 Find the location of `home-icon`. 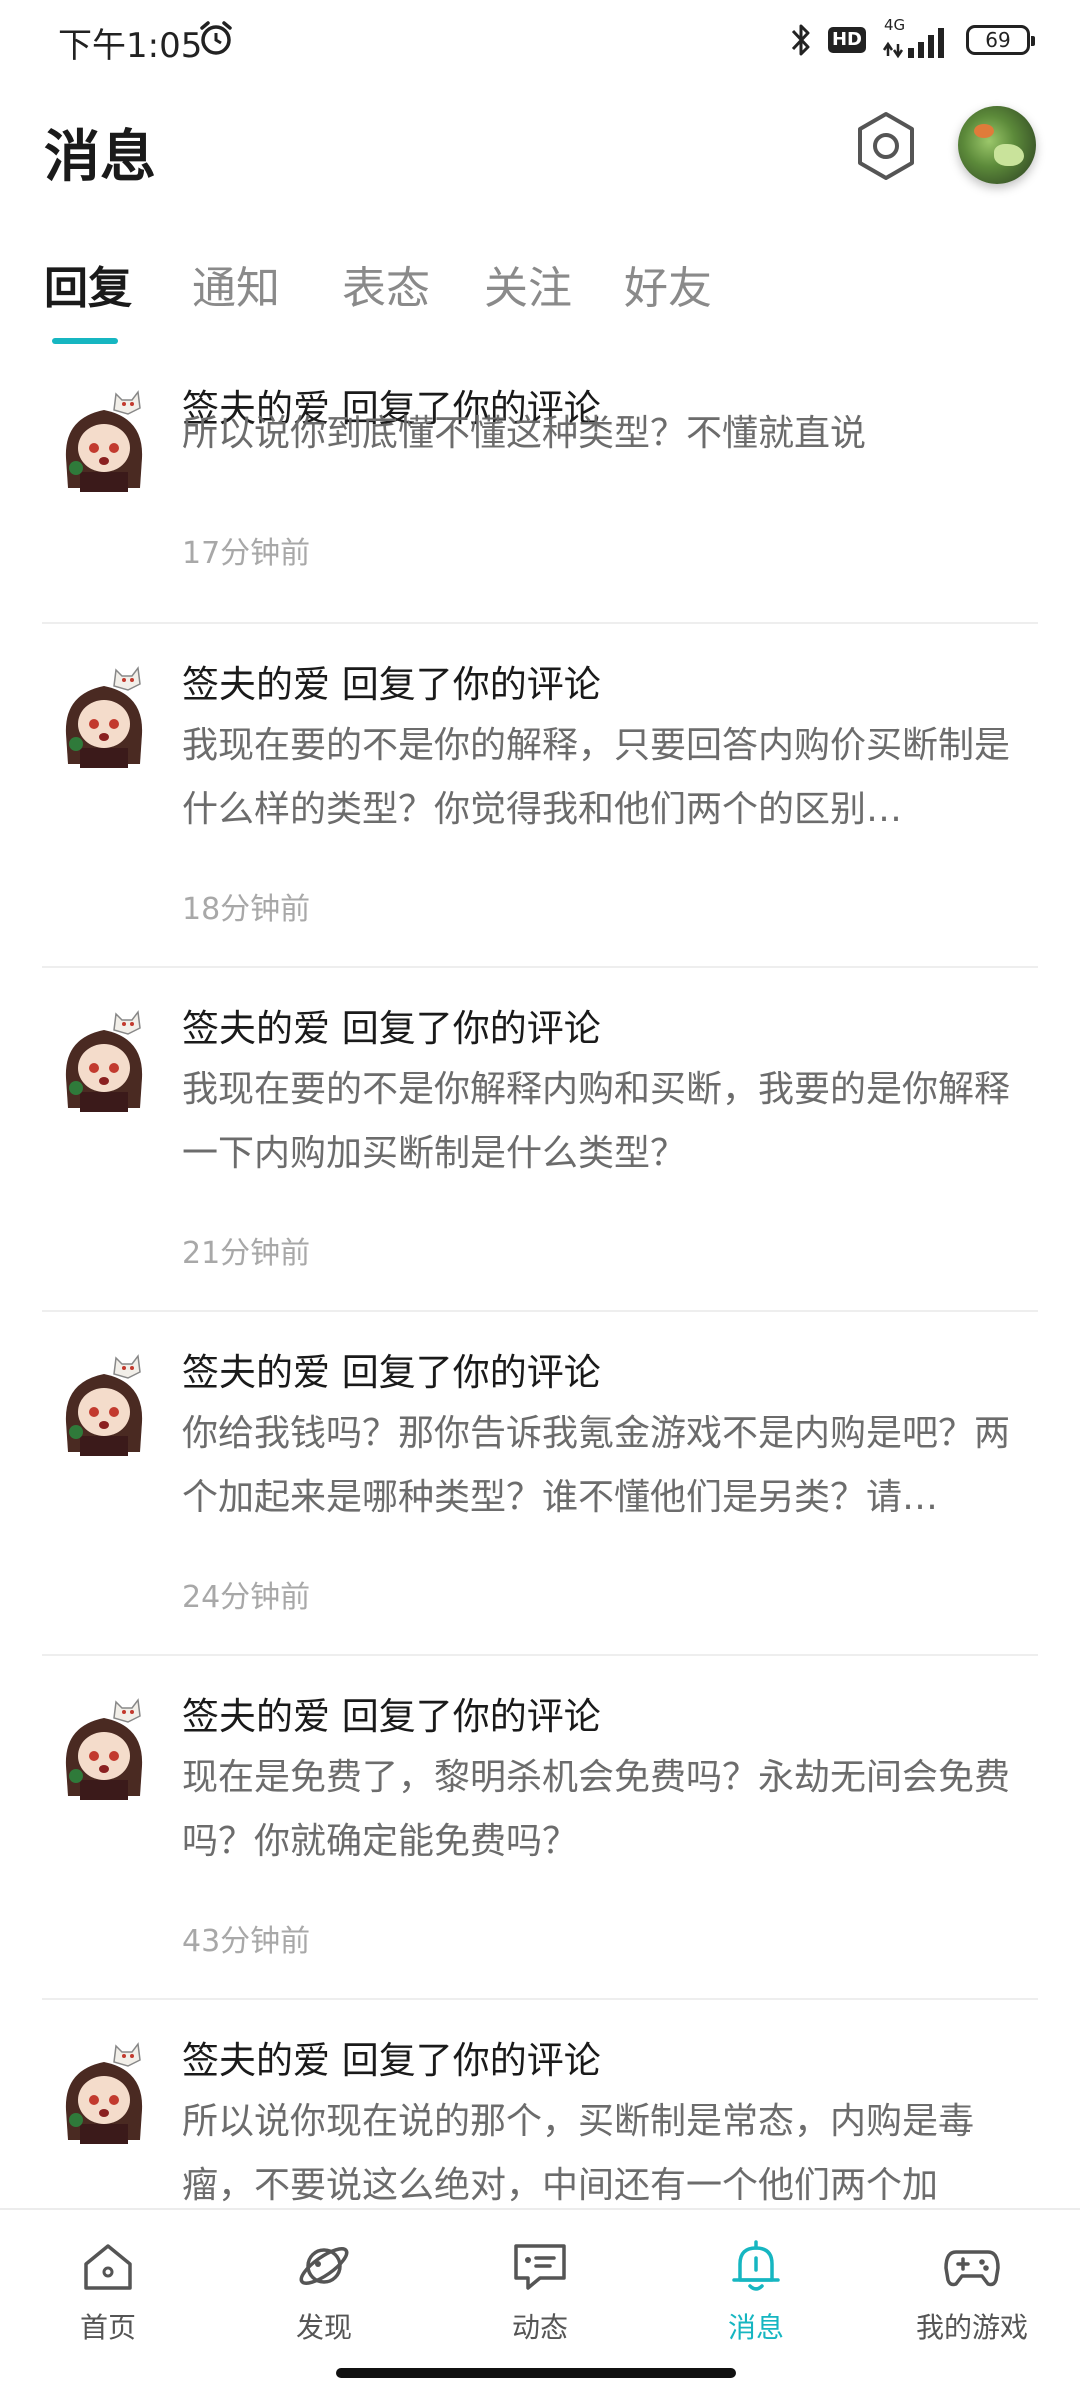

home-icon is located at coordinates (108, 2267).